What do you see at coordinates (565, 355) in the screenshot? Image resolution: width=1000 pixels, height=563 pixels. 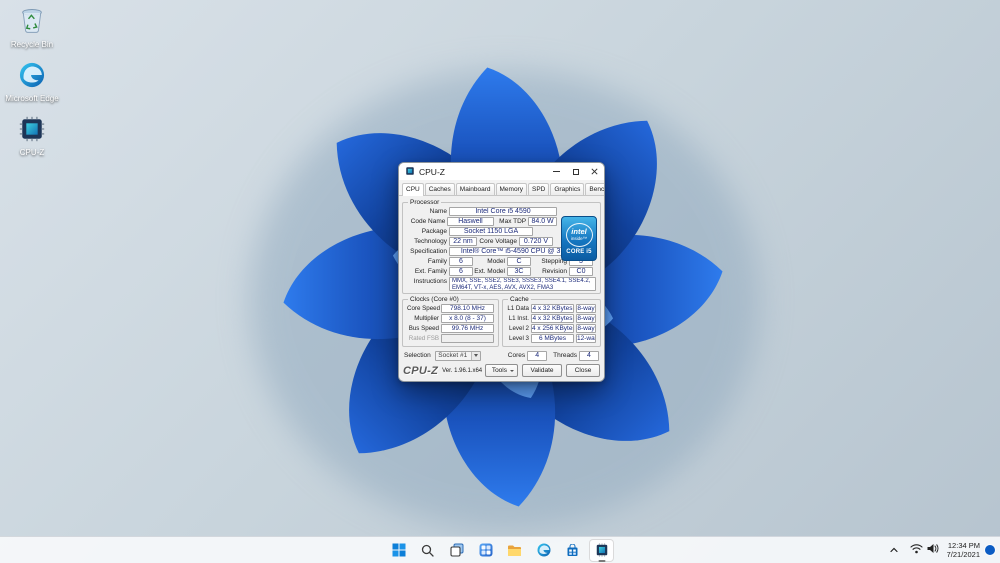 I see `threads-label: Threads` at bounding box center [565, 355].